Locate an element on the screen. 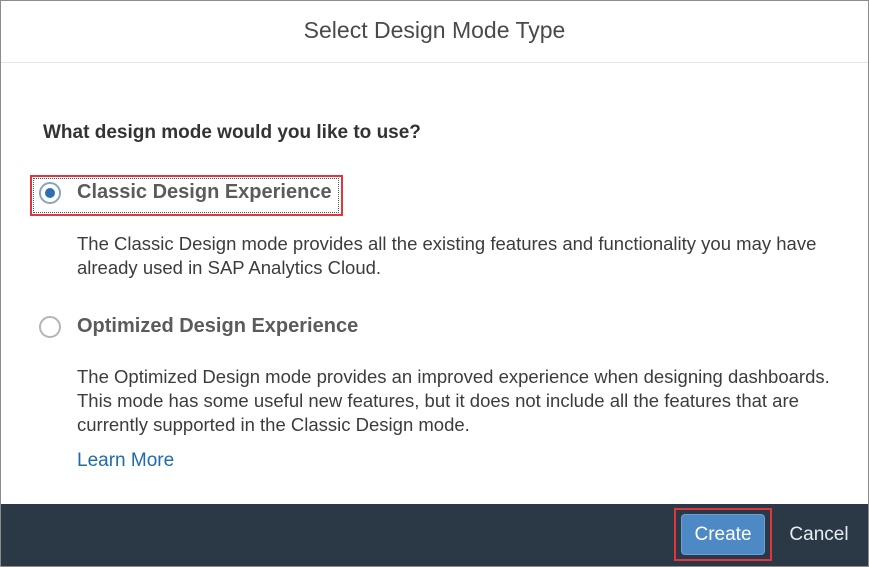 The image size is (869, 567). radio-selected-icon is located at coordinates (50, 192).